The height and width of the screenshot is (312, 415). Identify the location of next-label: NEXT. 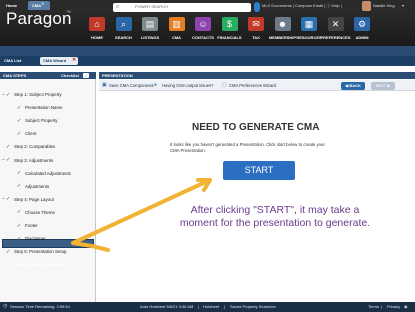
(381, 85).